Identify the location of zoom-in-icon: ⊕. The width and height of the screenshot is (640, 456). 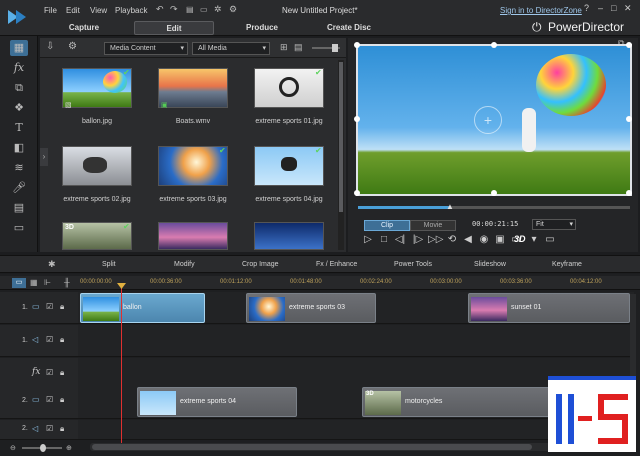
(69, 448).